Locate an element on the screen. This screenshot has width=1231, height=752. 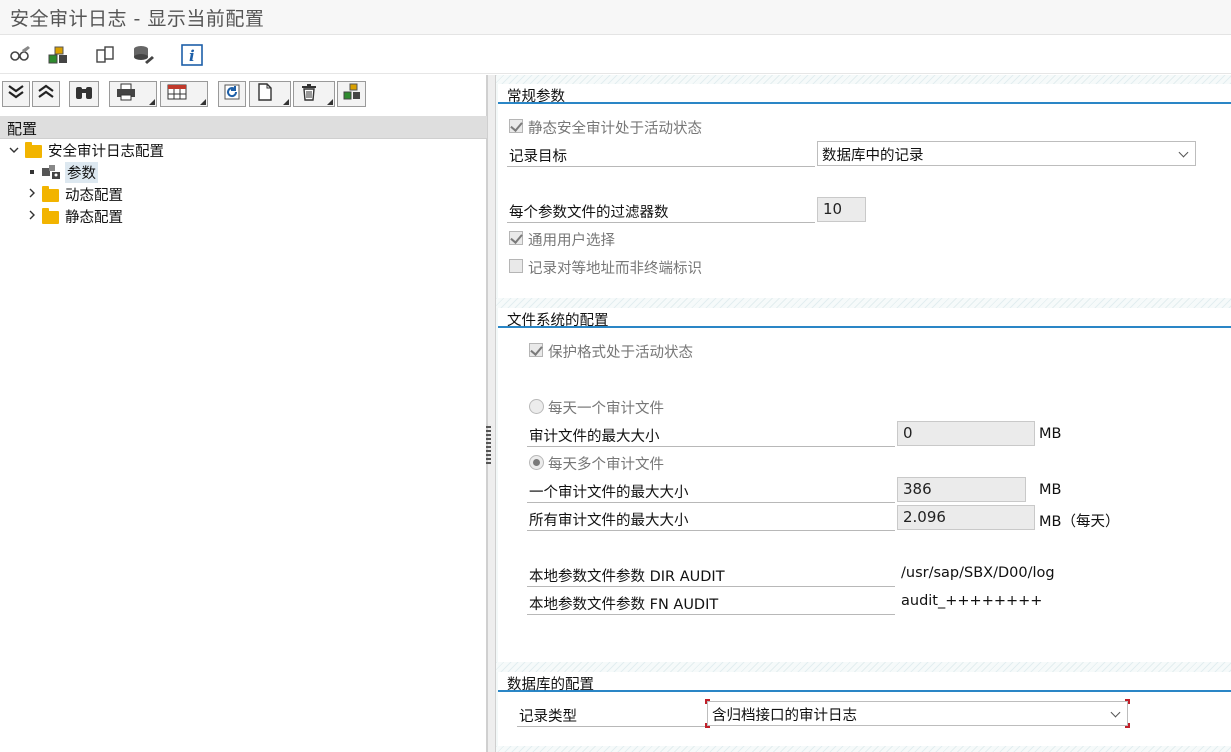
pane-splitter is located at coordinates (491, 413).